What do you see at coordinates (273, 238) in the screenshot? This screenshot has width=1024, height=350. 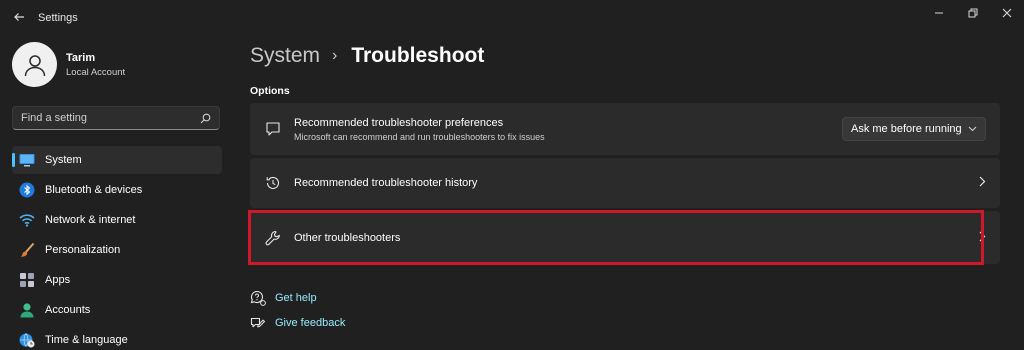 I see `wrench-icon` at bounding box center [273, 238].